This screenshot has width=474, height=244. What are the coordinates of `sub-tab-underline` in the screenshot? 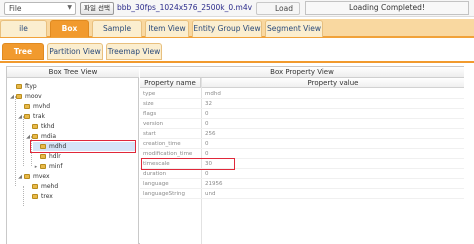 It's located at (237, 62).